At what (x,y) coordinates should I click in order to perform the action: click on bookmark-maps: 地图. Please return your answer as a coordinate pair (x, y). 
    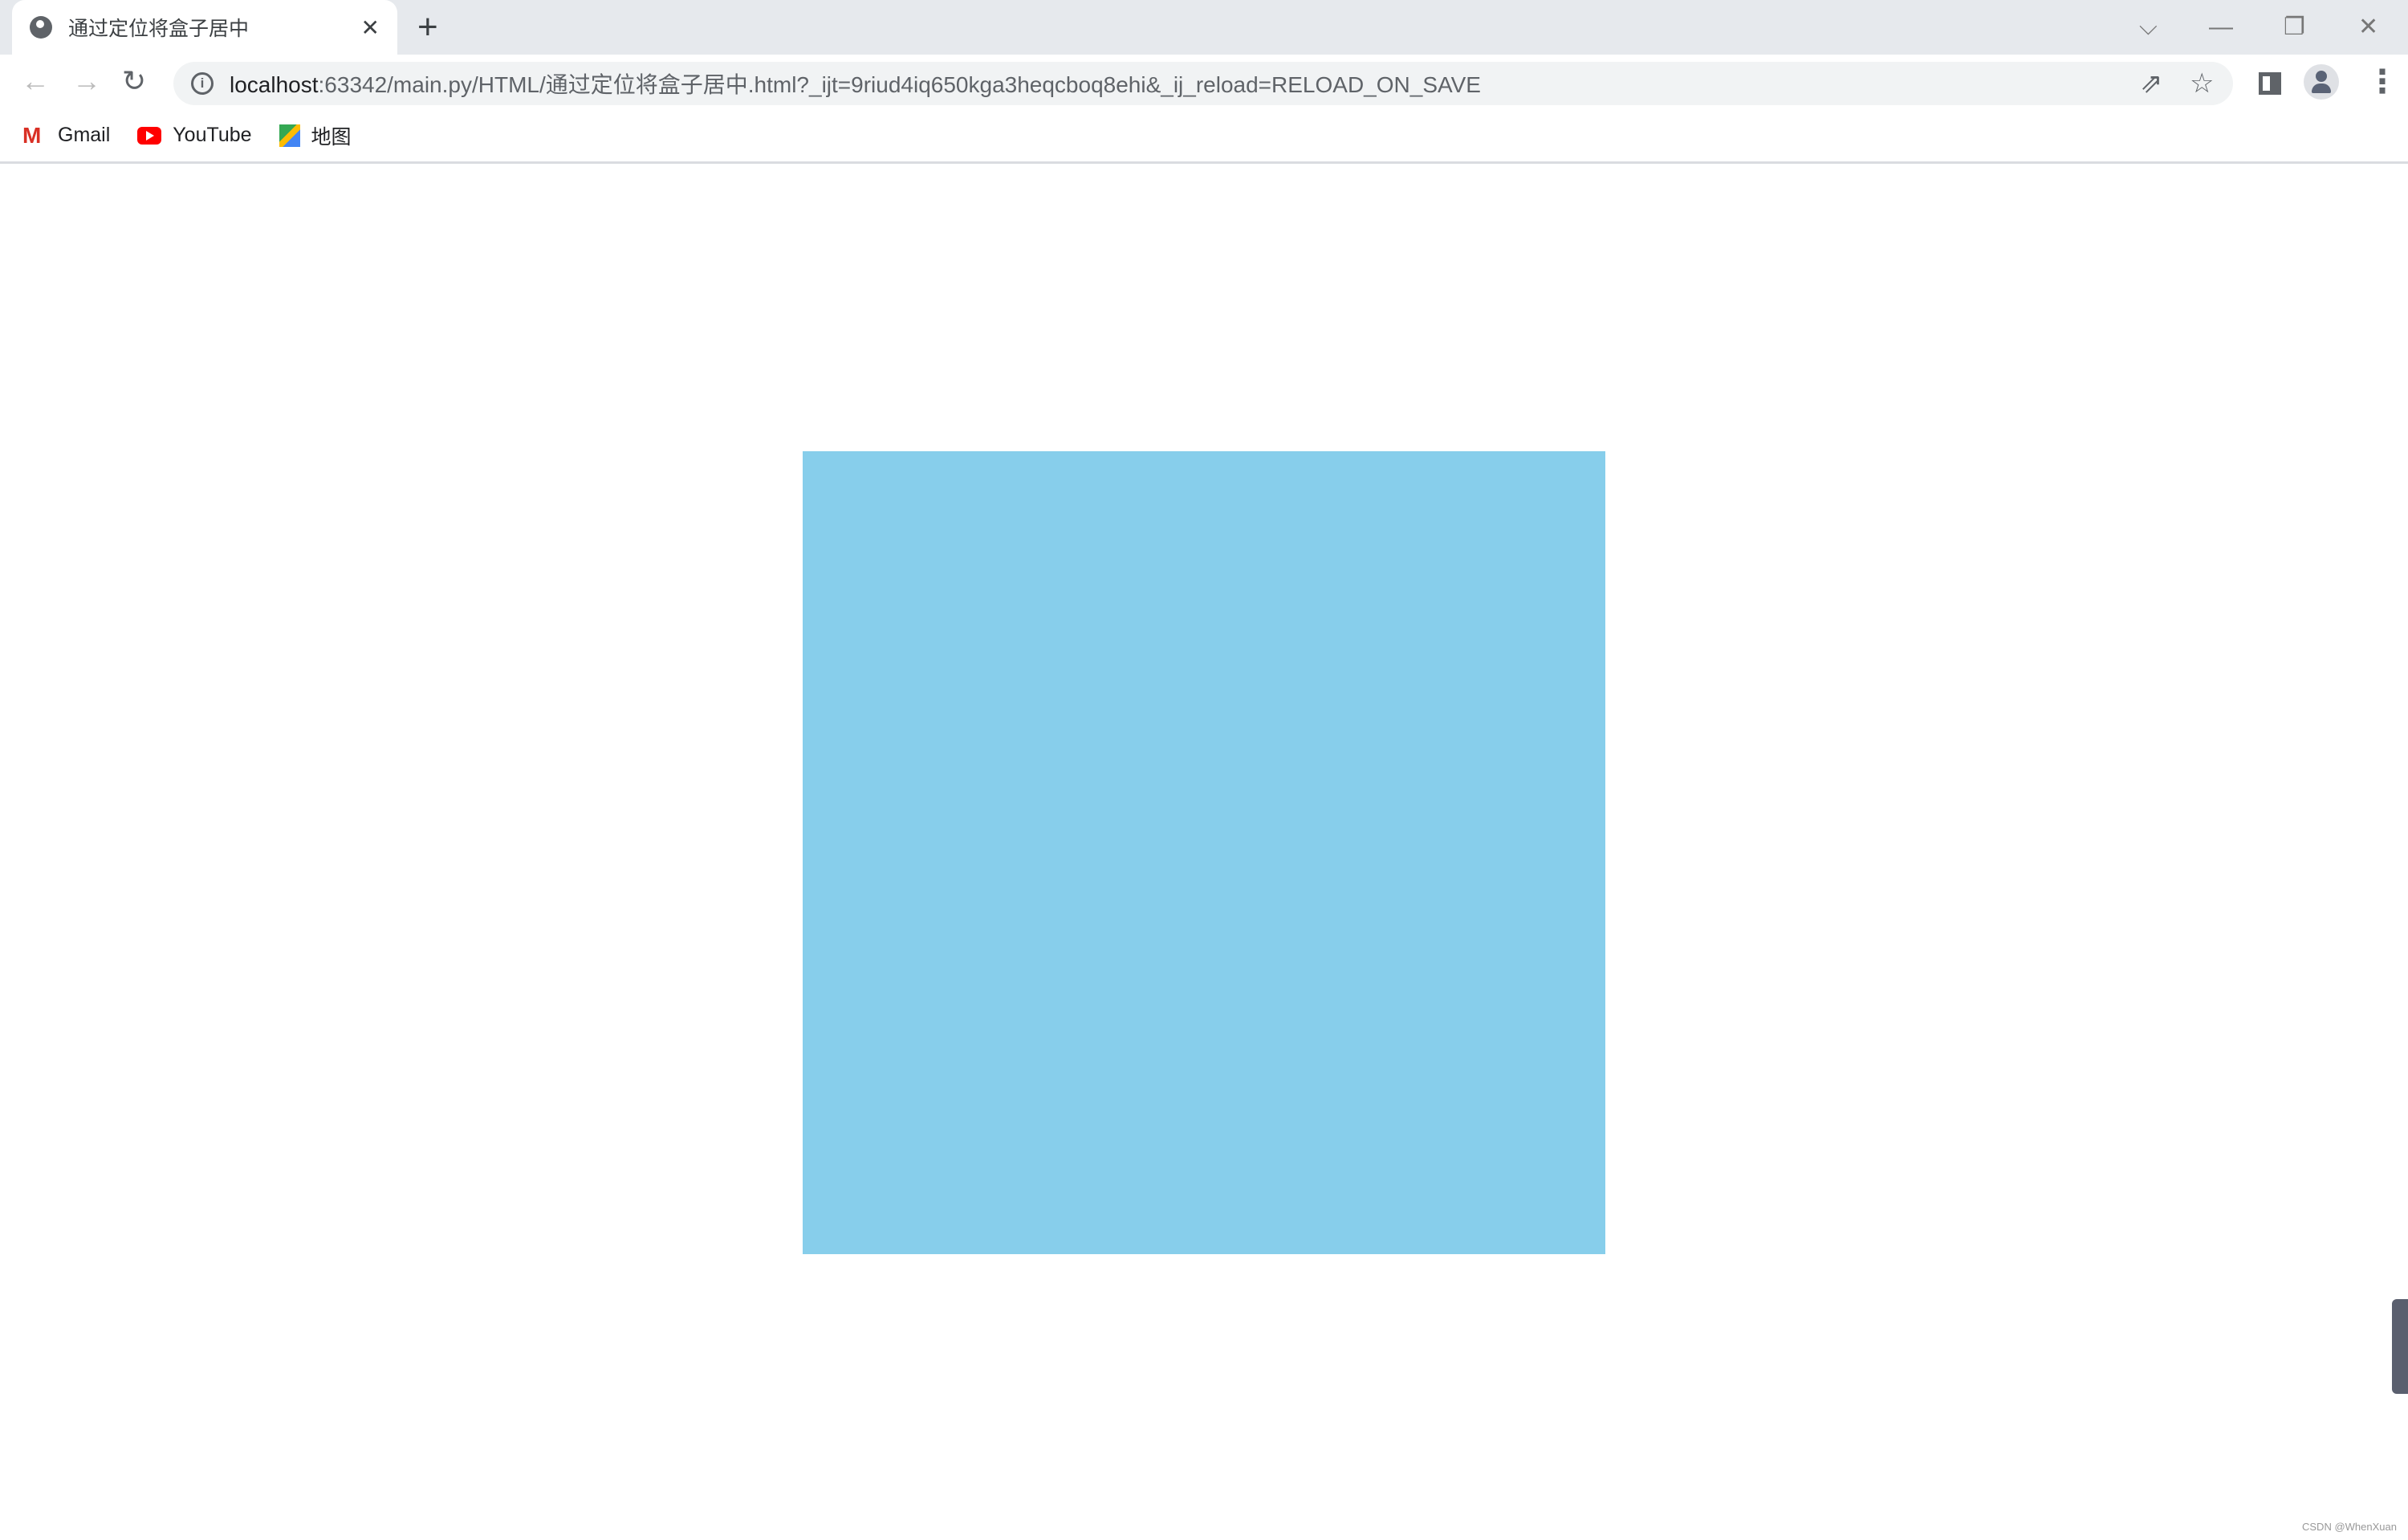
    Looking at the image, I should click on (315, 135).